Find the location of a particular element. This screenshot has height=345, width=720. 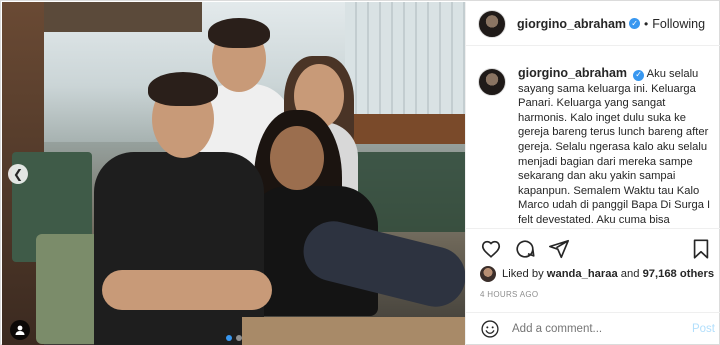

following-button: Following is located at coordinates (678, 24).